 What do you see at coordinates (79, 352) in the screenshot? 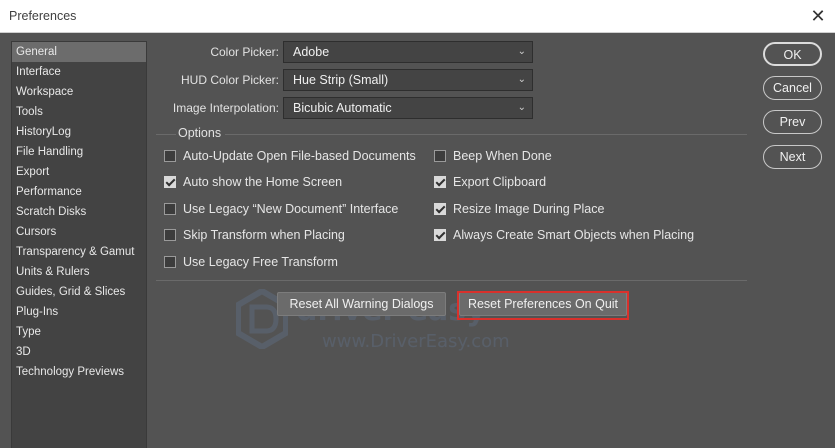
I see `sidebar-item-3d: 3D` at bounding box center [79, 352].